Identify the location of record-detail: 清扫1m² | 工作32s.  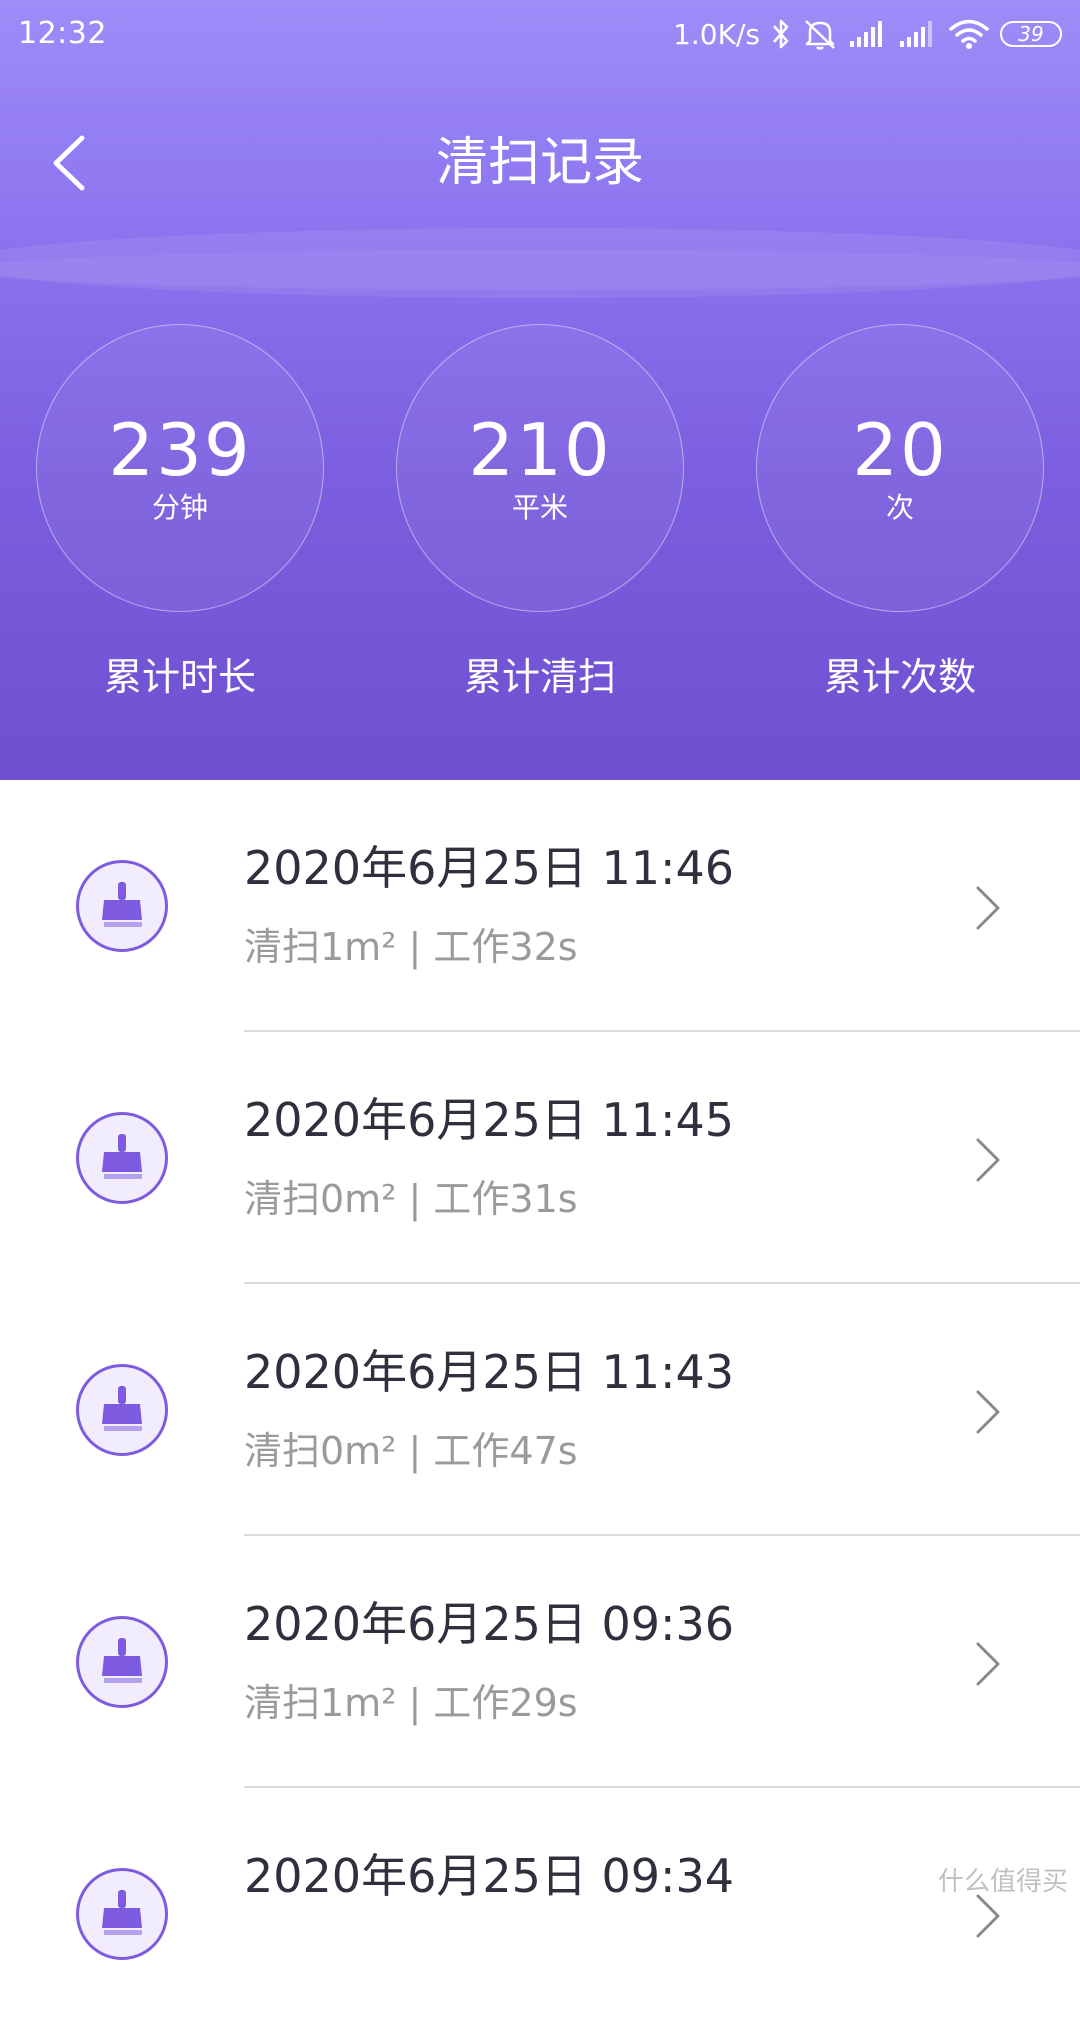
(411, 947).